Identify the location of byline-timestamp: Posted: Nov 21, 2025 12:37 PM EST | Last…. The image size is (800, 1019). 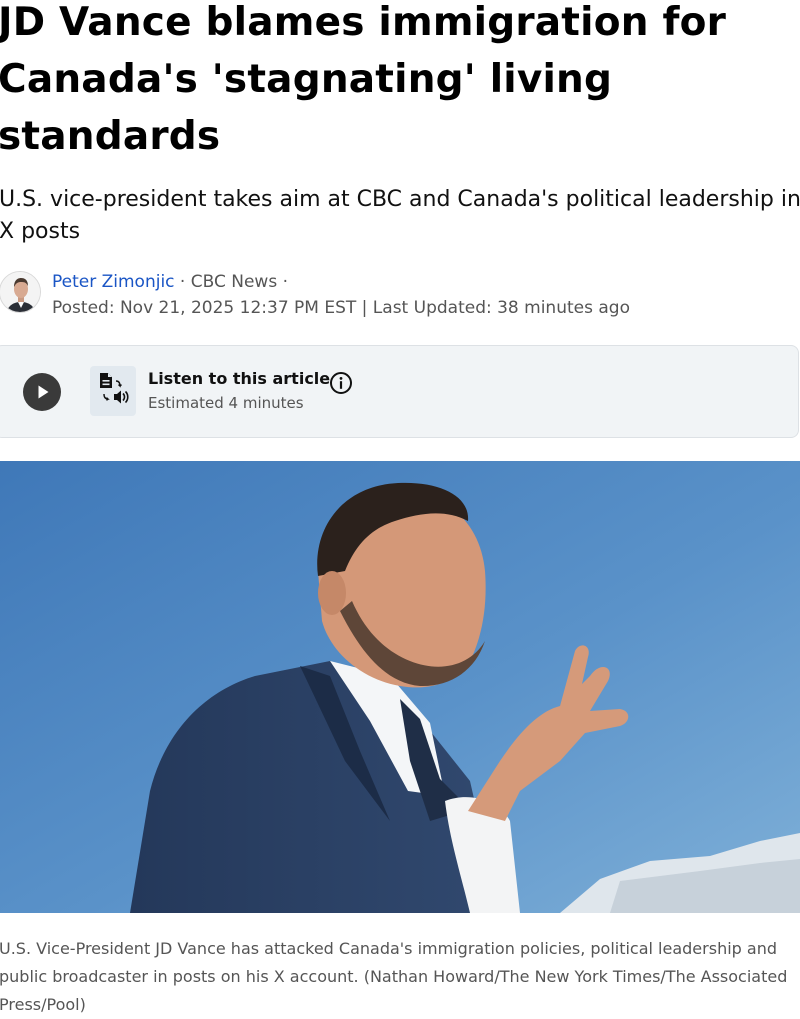
(341, 308).